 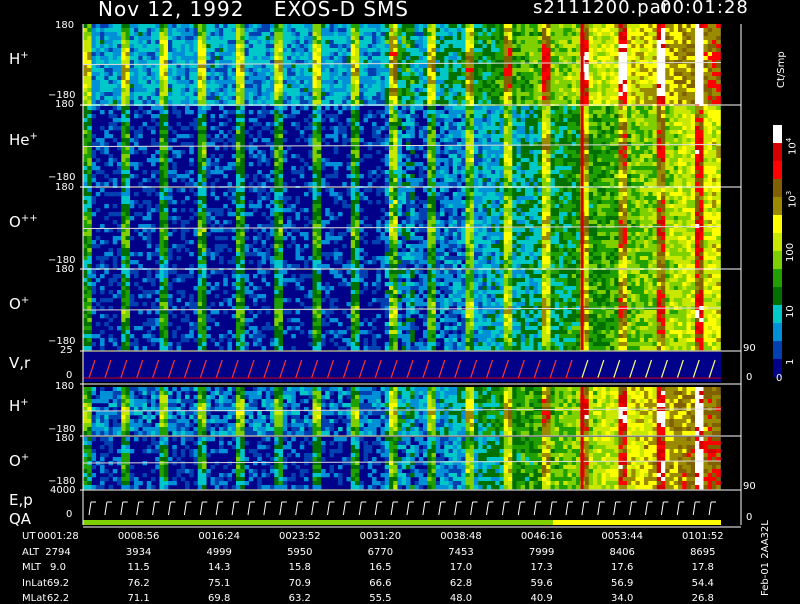 I want to click on time-table-cell: 40.9, so click(x=542, y=598).